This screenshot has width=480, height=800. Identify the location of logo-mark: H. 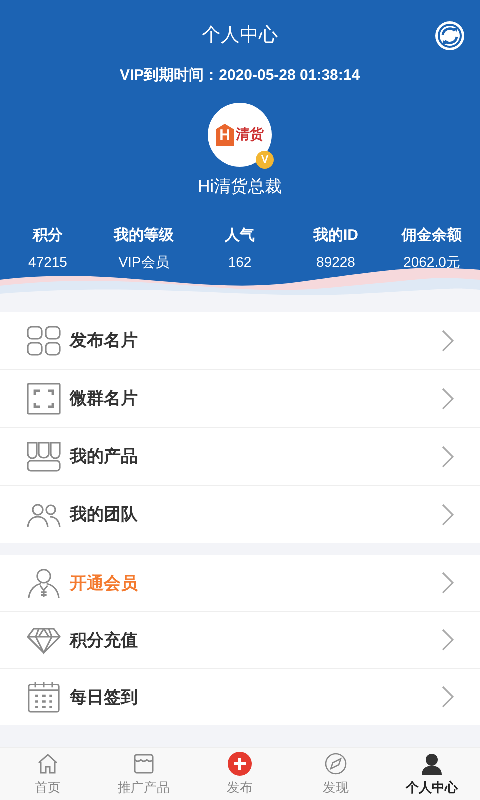
(225, 135).